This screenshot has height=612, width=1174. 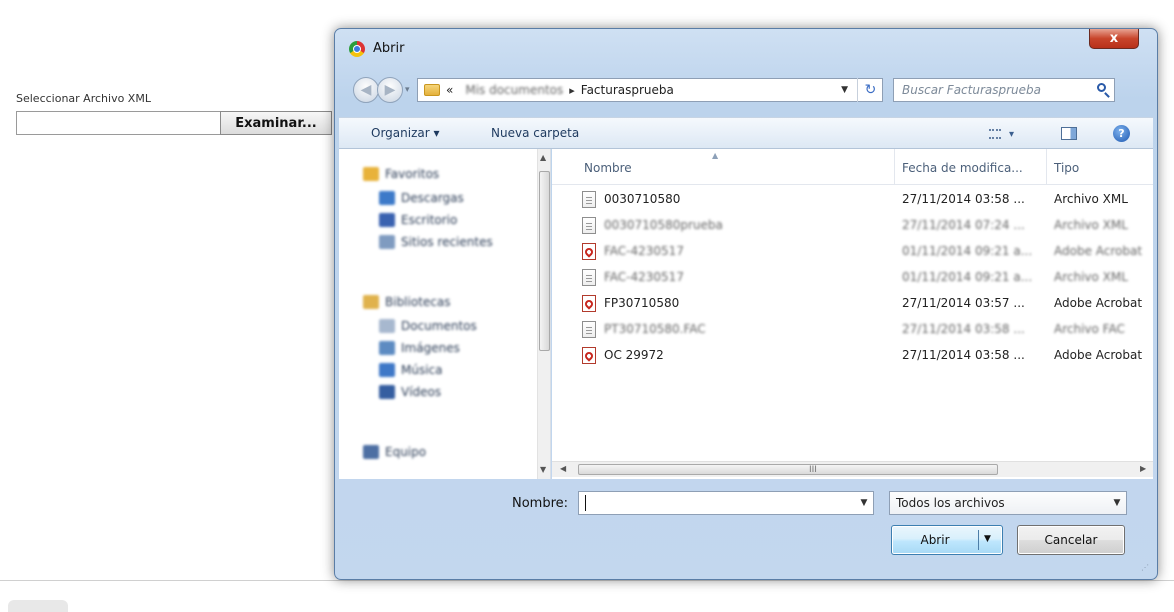 What do you see at coordinates (608, 168) in the screenshot?
I see `column-name: Nombre` at bounding box center [608, 168].